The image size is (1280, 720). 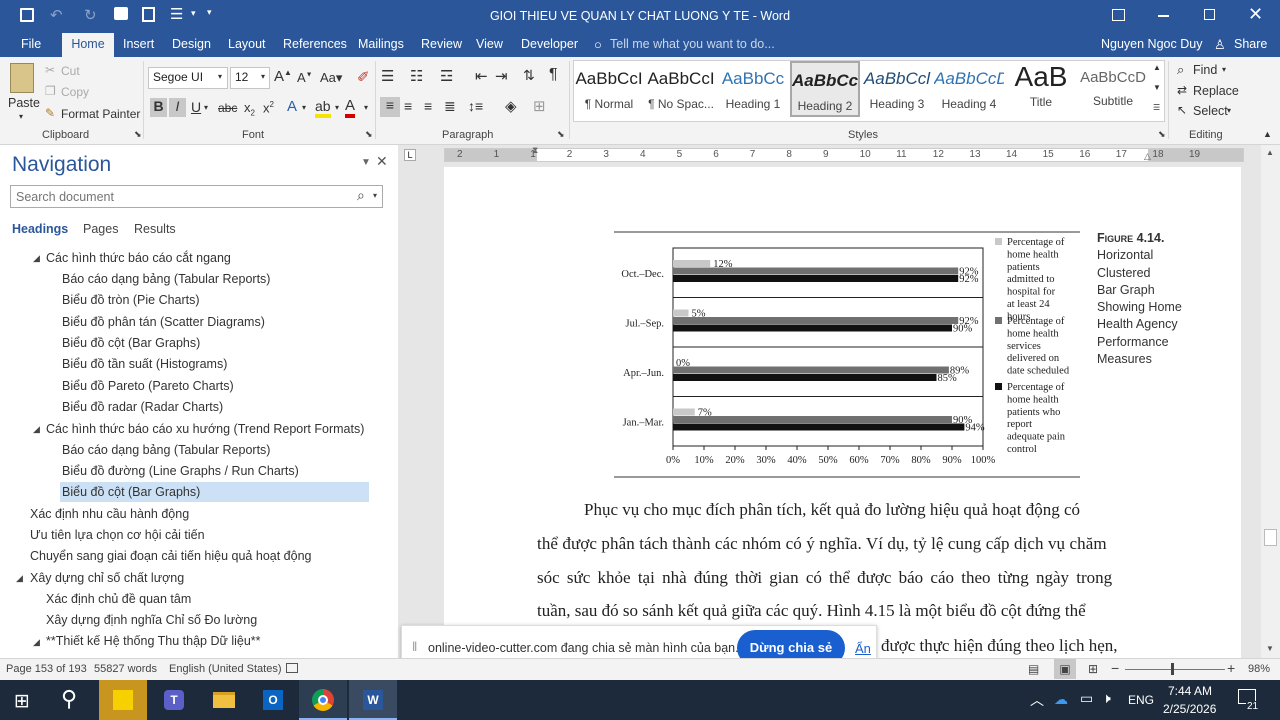 What do you see at coordinates (100, 114) in the screenshot?
I see `format-painter-button: Format Painter` at bounding box center [100, 114].